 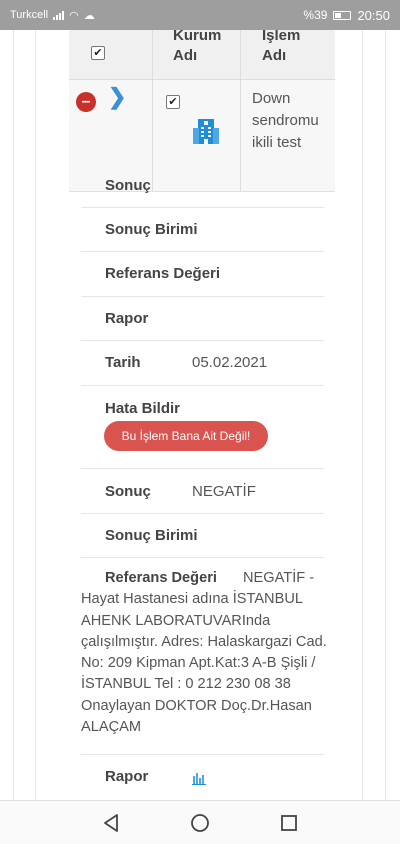 I want to click on android-nav-bar, so click(x=200, y=822).